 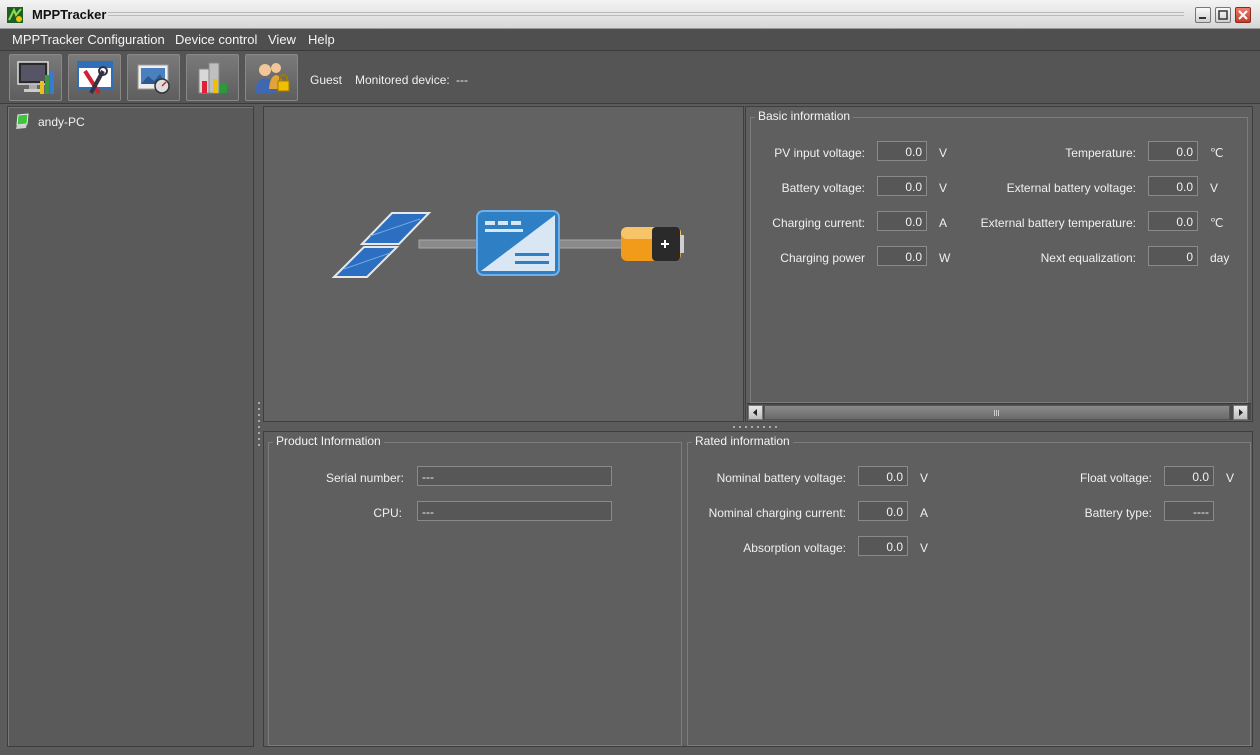 I want to click on solar-panel-icon, so click(x=381, y=245).